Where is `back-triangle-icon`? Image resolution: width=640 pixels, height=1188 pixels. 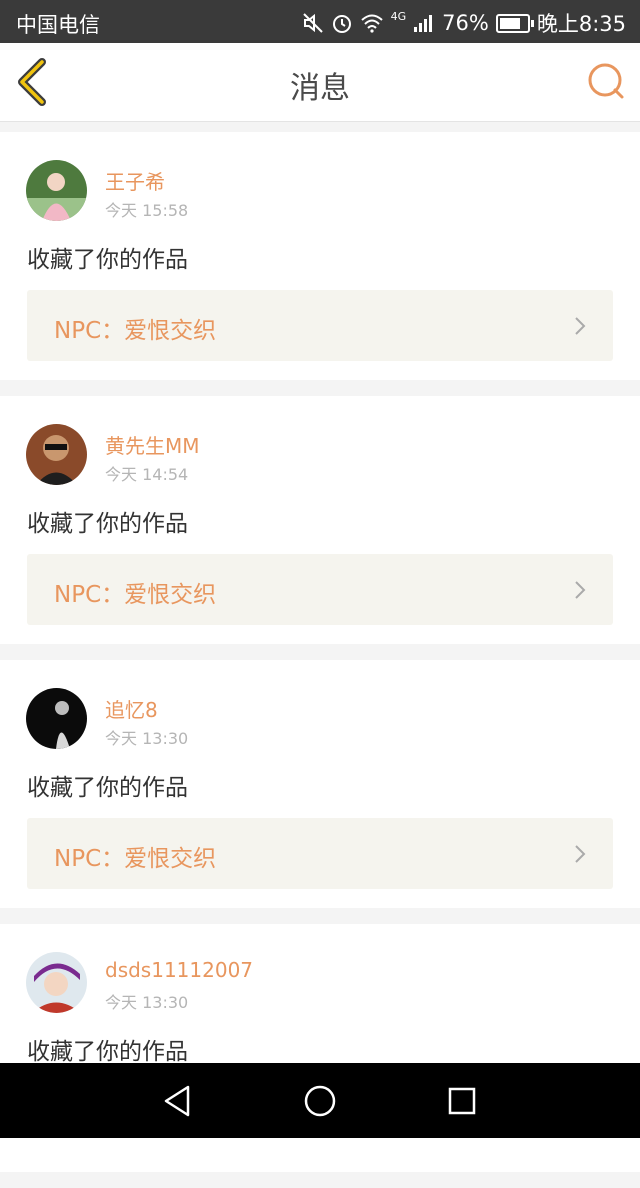
back-triangle-icon is located at coordinates (178, 1101).